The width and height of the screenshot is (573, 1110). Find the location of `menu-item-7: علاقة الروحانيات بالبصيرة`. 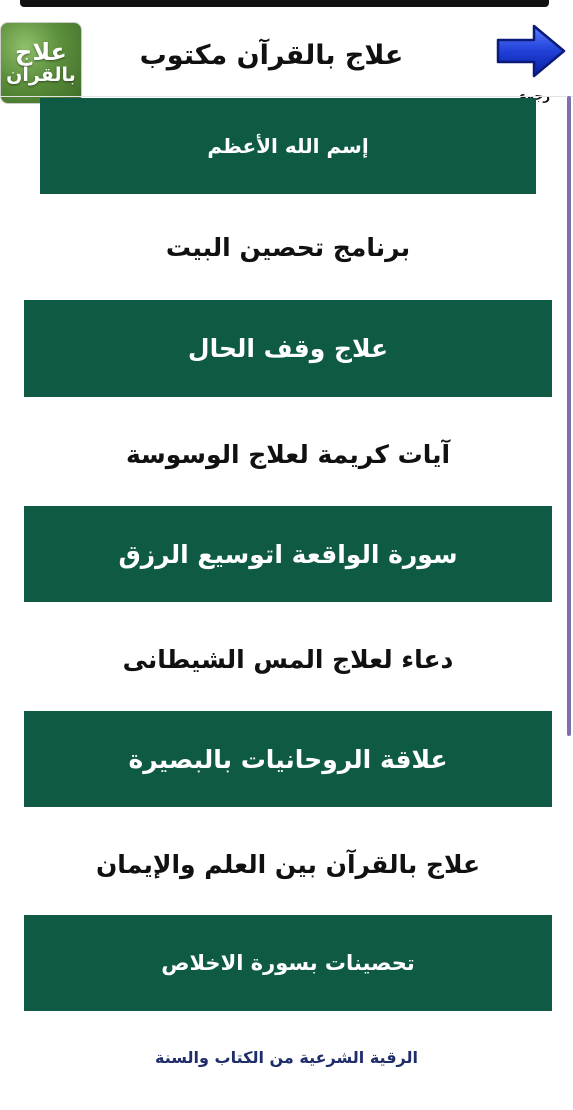

menu-item-7: علاقة الروحانيات بالبصيرة is located at coordinates (288, 759).